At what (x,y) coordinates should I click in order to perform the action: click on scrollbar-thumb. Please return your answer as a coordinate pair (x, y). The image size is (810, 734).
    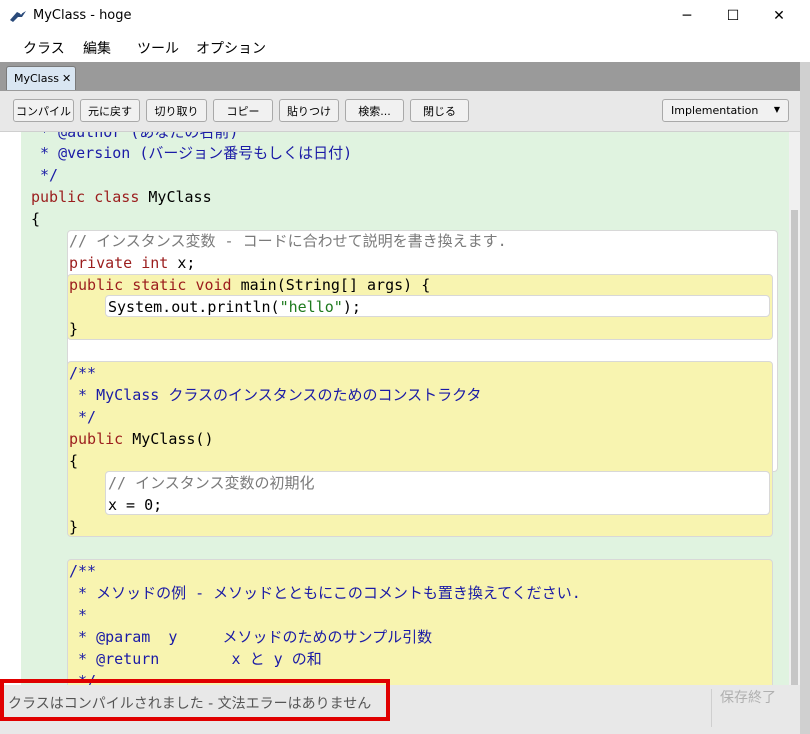
    Looking at the image, I should click on (794, 447).